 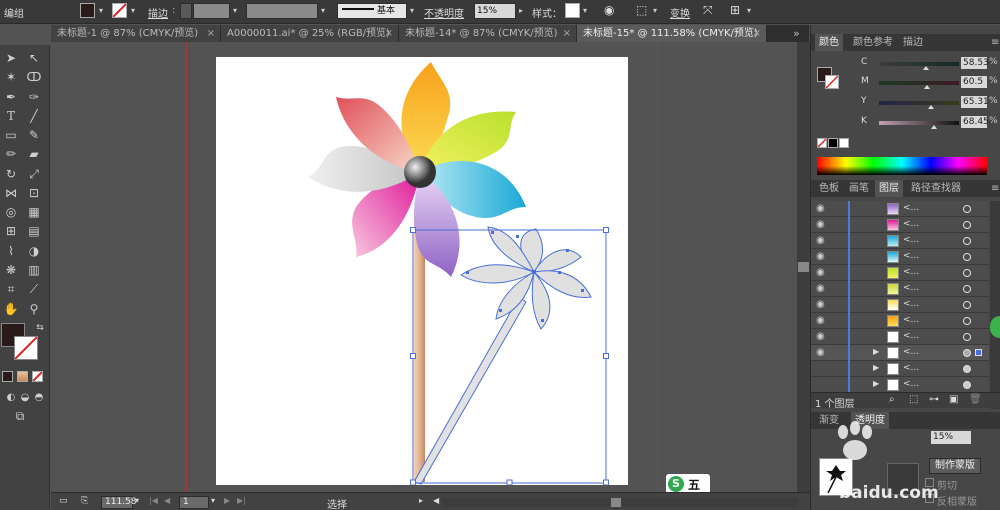 What do you see at coordinates (521, 11) in the screenshot?
I see `opacity-arrow-icon: ▸` at bounding box center [521, 11].